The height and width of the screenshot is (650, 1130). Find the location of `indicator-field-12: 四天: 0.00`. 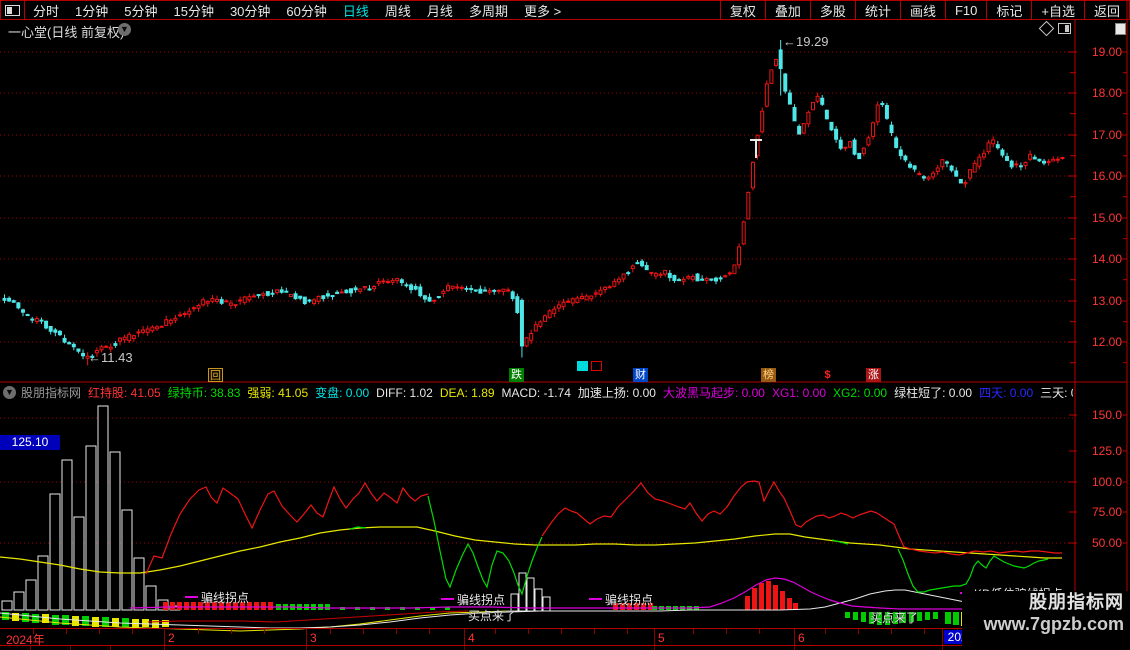

indicator-field-12: 四天: 0.00 is located at coordinates (1006, 392).